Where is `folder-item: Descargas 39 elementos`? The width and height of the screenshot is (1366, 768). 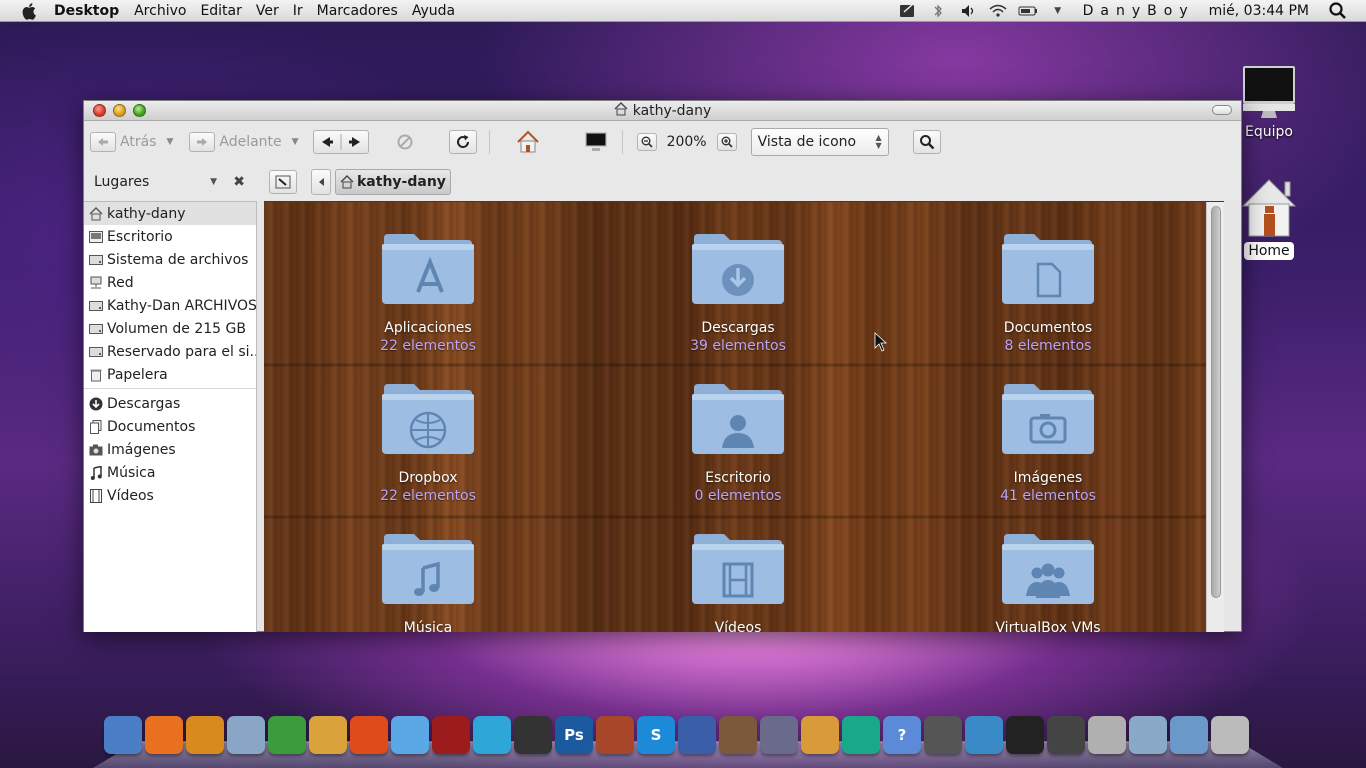
folder-item: Descargas 39 elementos is located at coordinates (738, 292).